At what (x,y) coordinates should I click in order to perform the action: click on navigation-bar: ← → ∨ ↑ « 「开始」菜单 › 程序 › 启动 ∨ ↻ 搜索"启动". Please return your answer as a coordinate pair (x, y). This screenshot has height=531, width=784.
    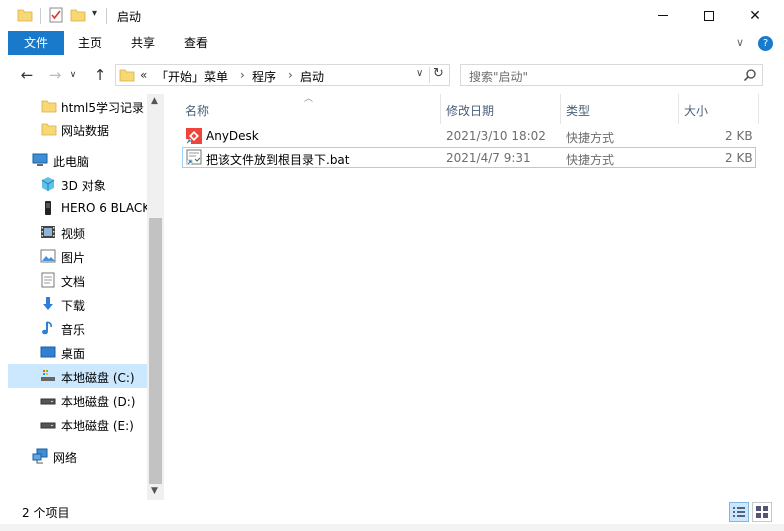
    Looking at the image, I should click on (392, 74).